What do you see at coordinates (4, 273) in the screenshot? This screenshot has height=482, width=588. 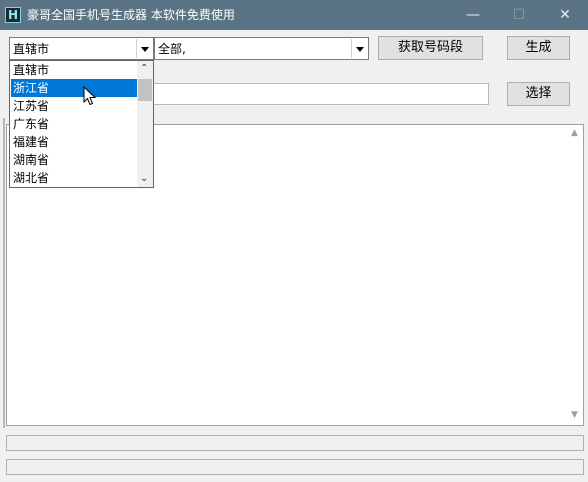 I see `divider` at bounding box center [4, 273].